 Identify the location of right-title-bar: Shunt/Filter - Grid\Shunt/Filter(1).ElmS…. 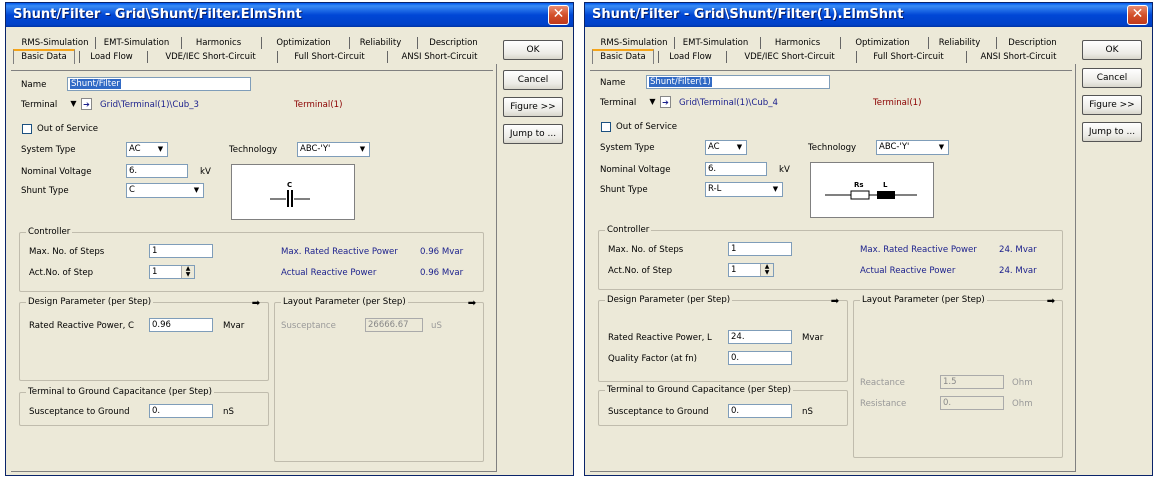
(868, 15).